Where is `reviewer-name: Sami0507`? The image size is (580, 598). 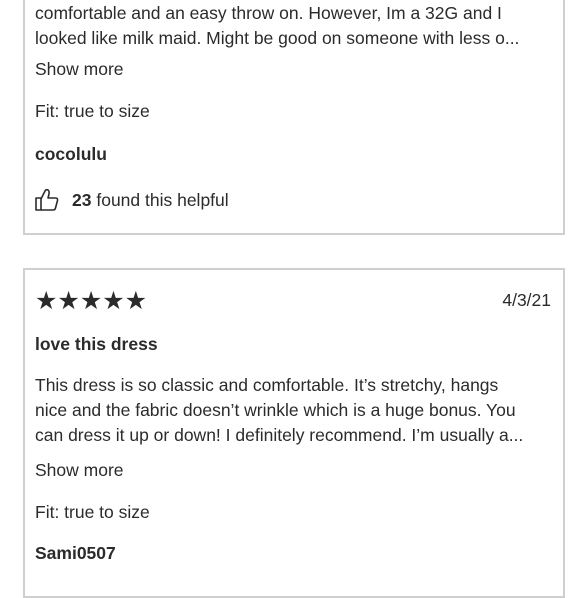 reviewer-name: Sami0507 is located at coordinates (75, 553).